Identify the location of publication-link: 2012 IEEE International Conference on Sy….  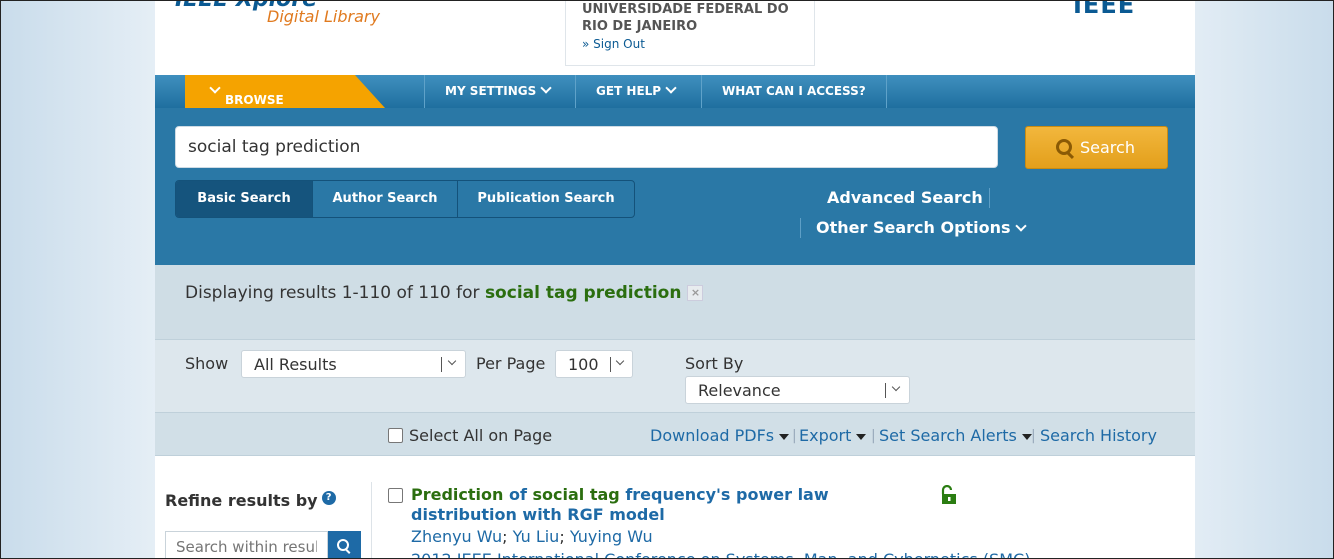
(720, 554).